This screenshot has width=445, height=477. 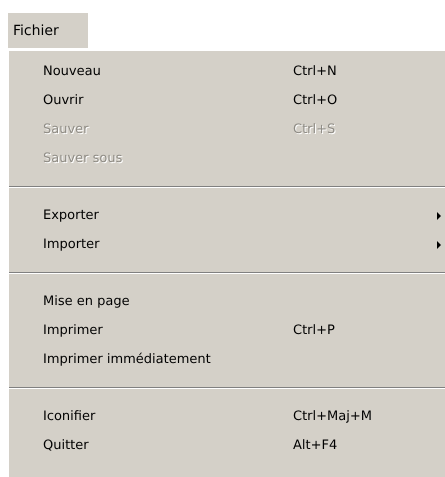 I want to click on shortcut-label: Ctrl+S, so click(x=314, y=129).